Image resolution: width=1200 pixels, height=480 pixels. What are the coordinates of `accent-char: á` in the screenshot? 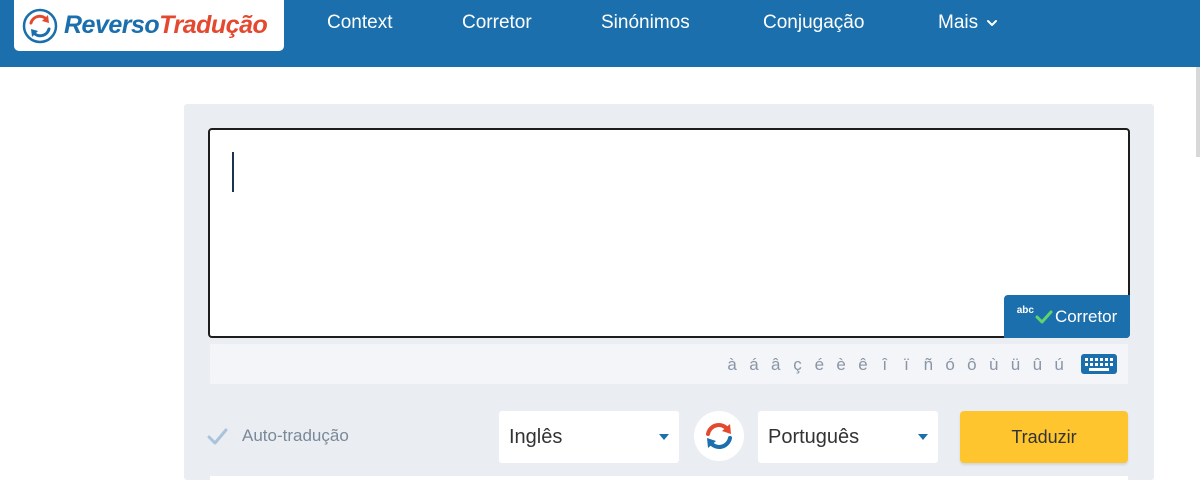 It's located at (754, 365).